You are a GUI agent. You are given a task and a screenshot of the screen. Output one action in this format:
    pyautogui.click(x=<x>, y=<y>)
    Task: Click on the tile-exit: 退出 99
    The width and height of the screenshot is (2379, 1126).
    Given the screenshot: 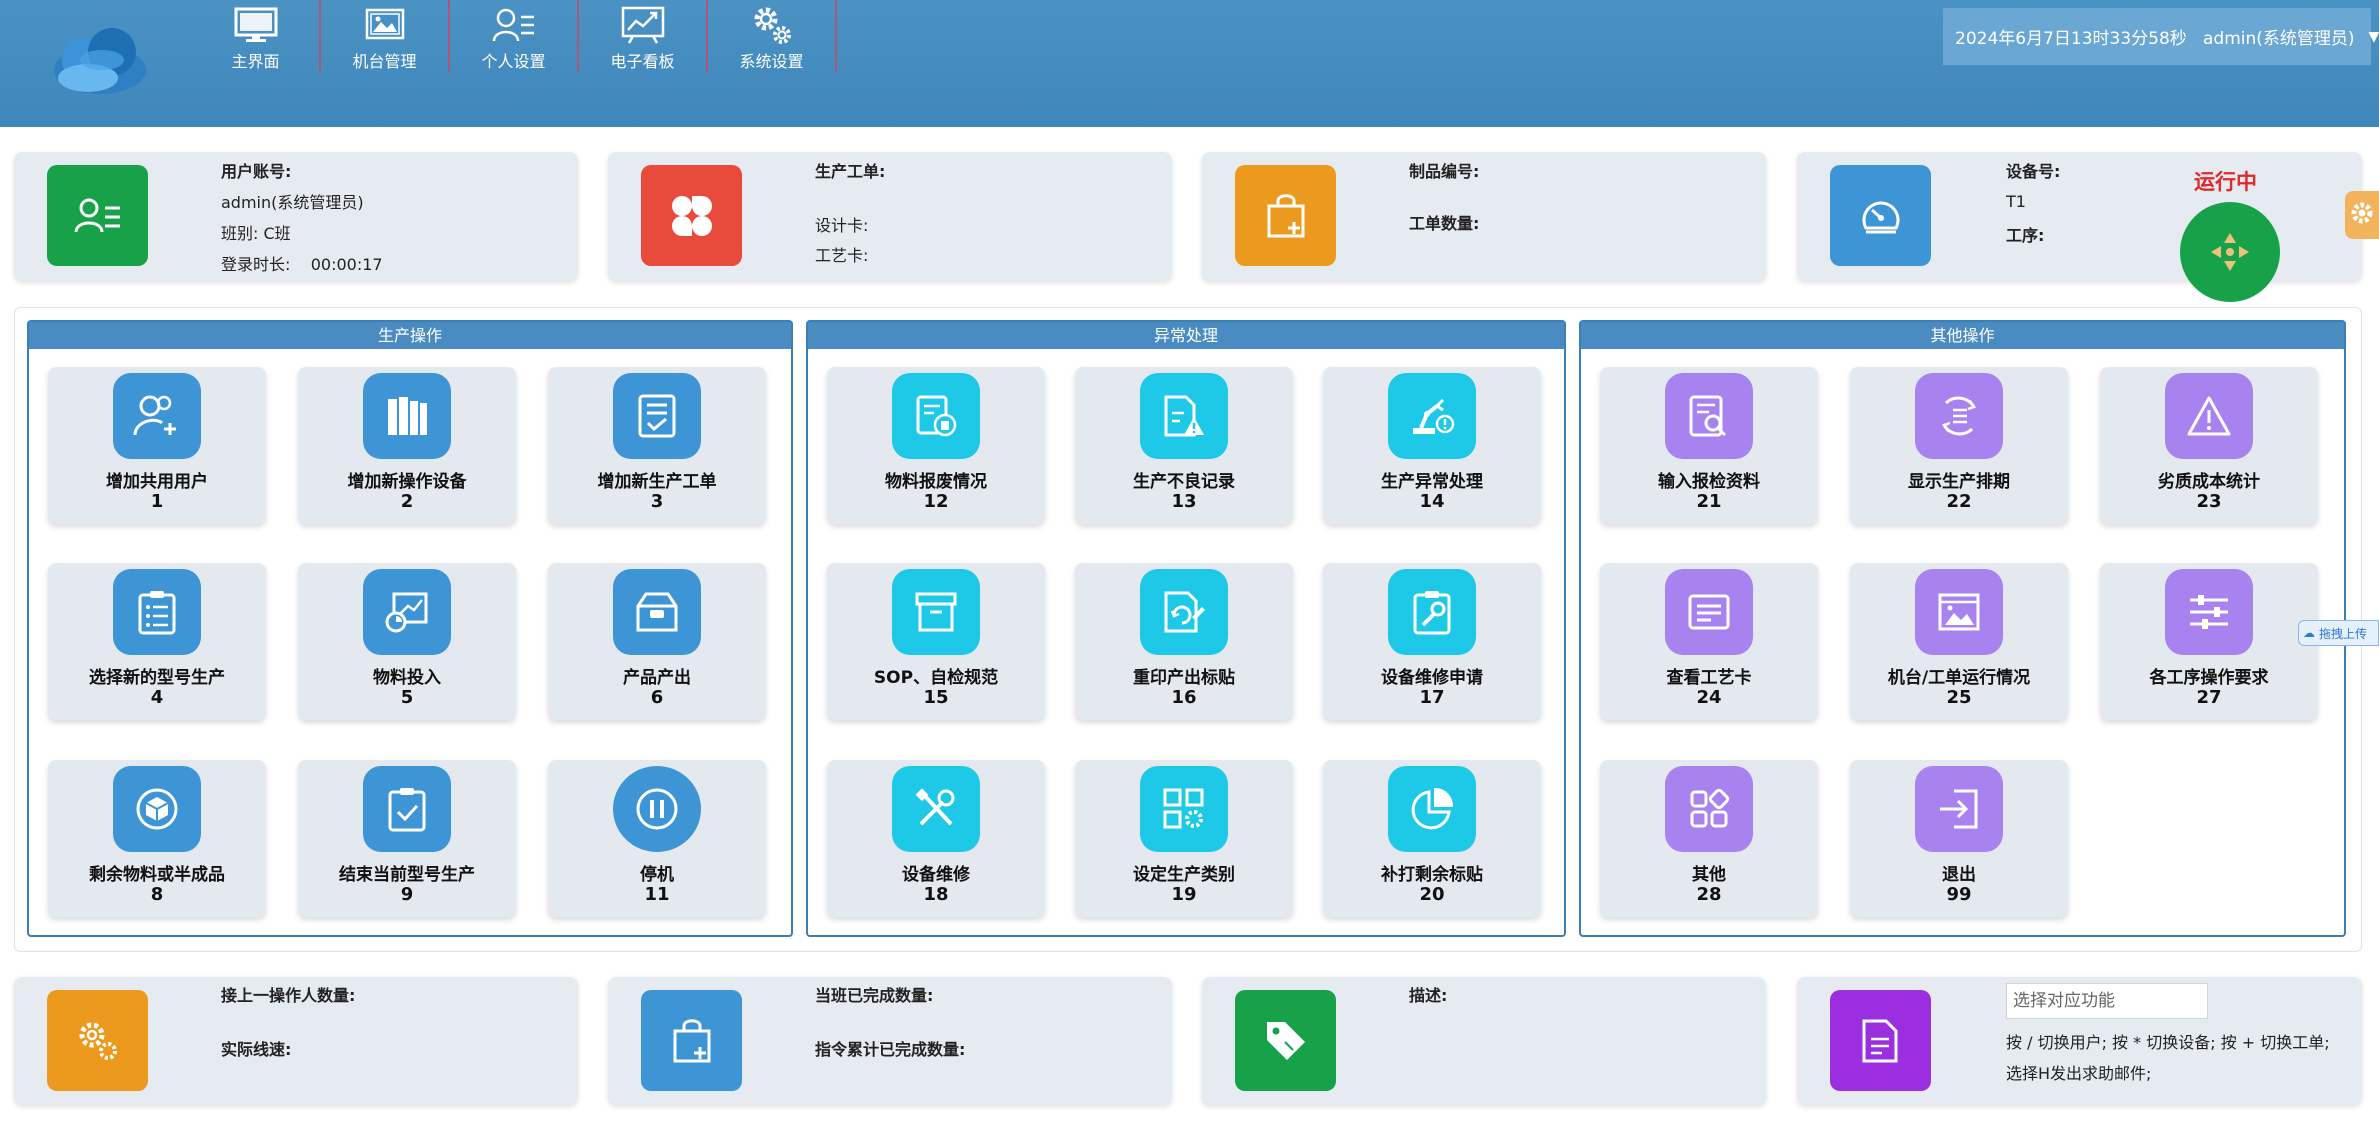 What is the action you would take?
    pyautogui.click(x=1959, y=838)
    